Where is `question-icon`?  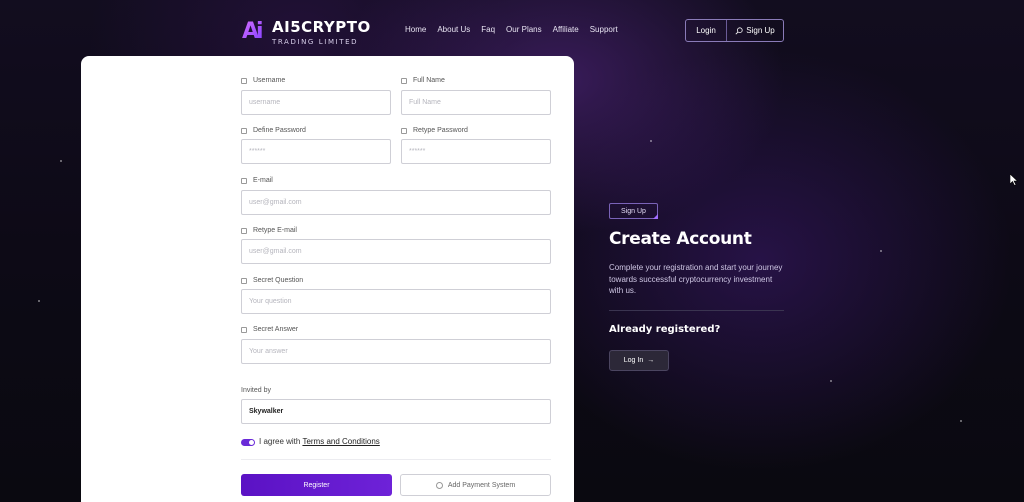
question-icon is located at coordinates (244, 280).